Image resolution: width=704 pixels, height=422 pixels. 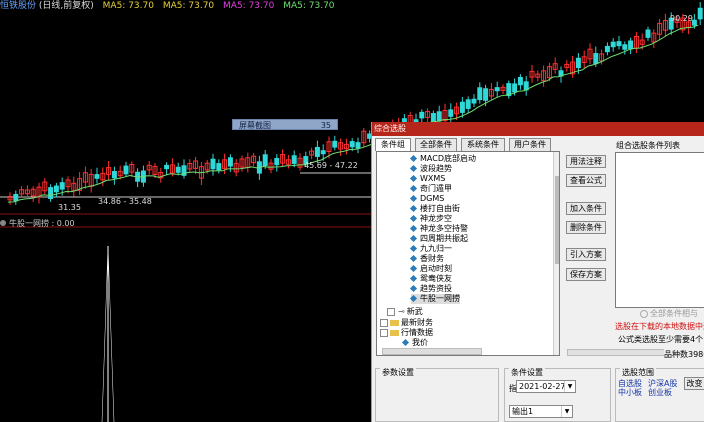 What do you see at coordinates (255, 125) in the screenshot?
I see `tooltip-label: 屏幕截图` at bounding box center [255, 125].